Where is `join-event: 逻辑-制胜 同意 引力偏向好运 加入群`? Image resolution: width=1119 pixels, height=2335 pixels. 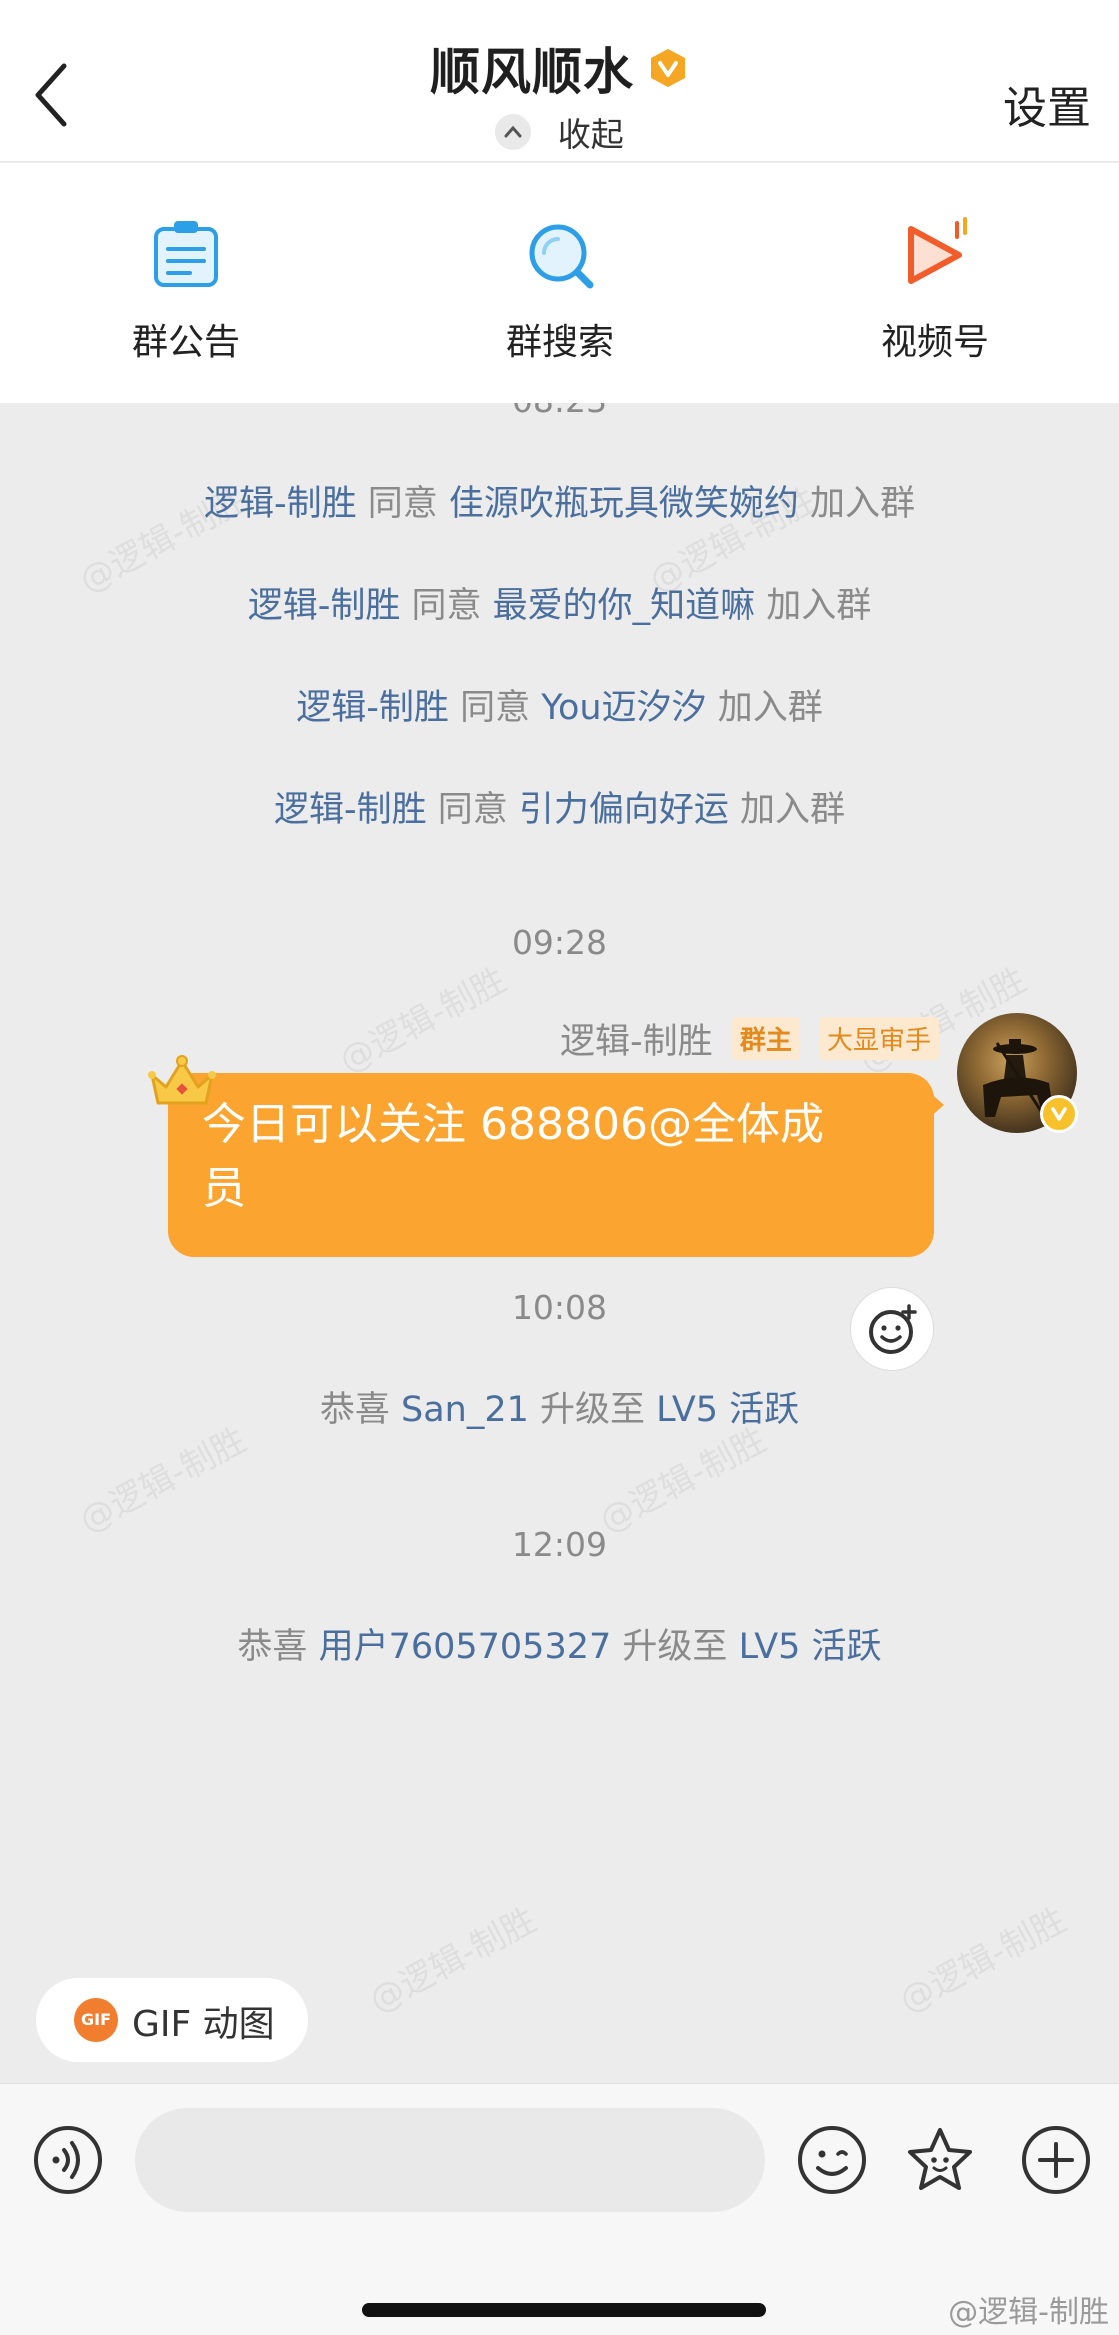 join-event: 逻辑-制胜 同意 引力偏向好运 加入群 is located at coordinates (559, 806).